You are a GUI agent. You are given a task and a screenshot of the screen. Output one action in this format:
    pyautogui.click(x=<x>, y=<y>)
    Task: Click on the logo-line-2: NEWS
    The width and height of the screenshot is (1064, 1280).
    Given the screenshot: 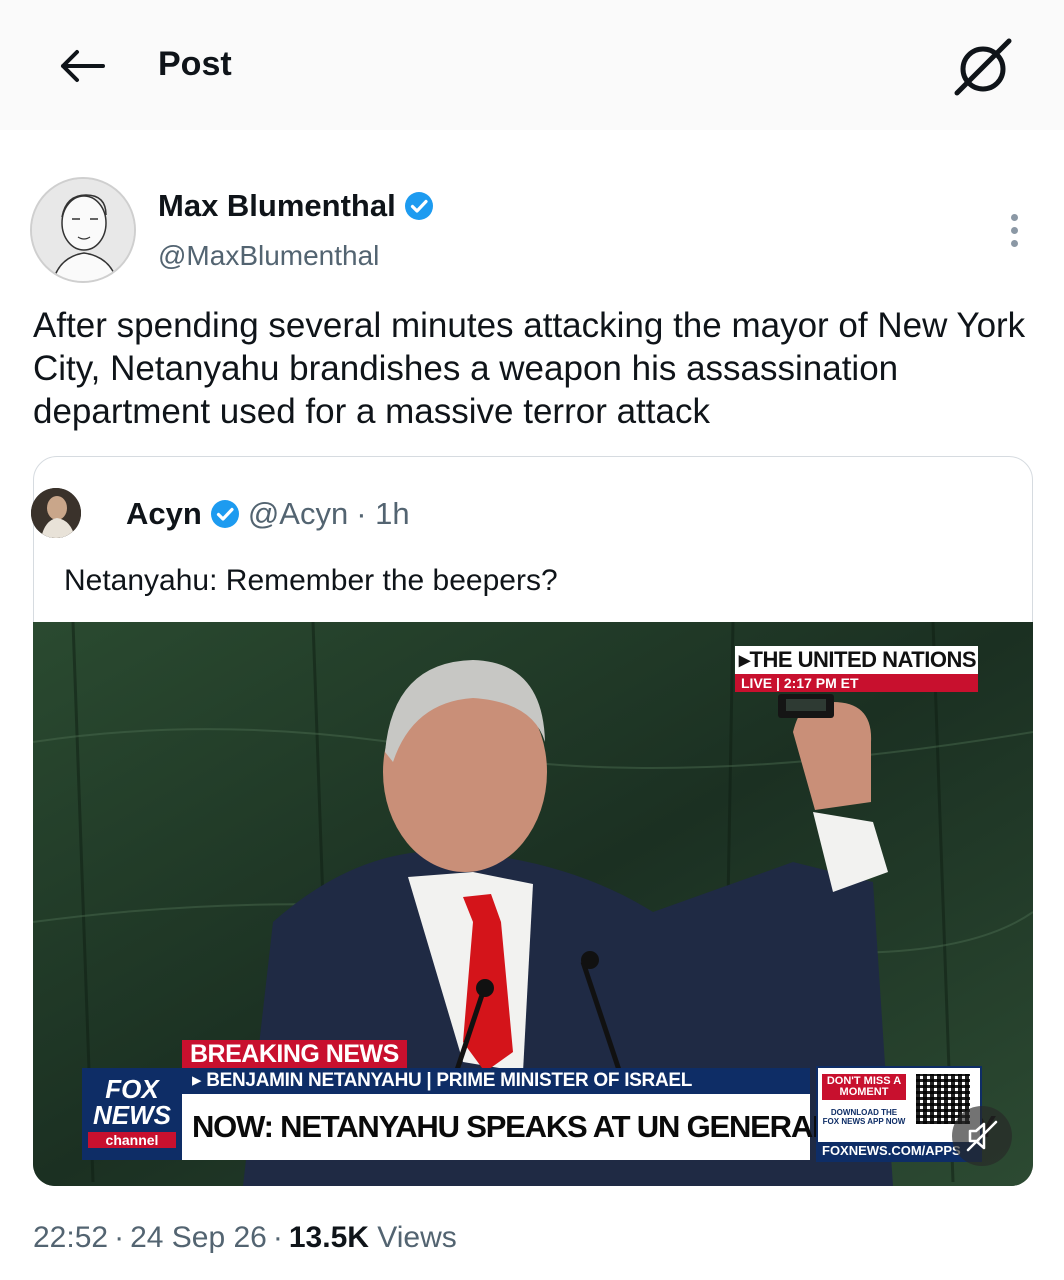 What is the action you would take?
    pyautogui.click(x=132, y=1115)
    